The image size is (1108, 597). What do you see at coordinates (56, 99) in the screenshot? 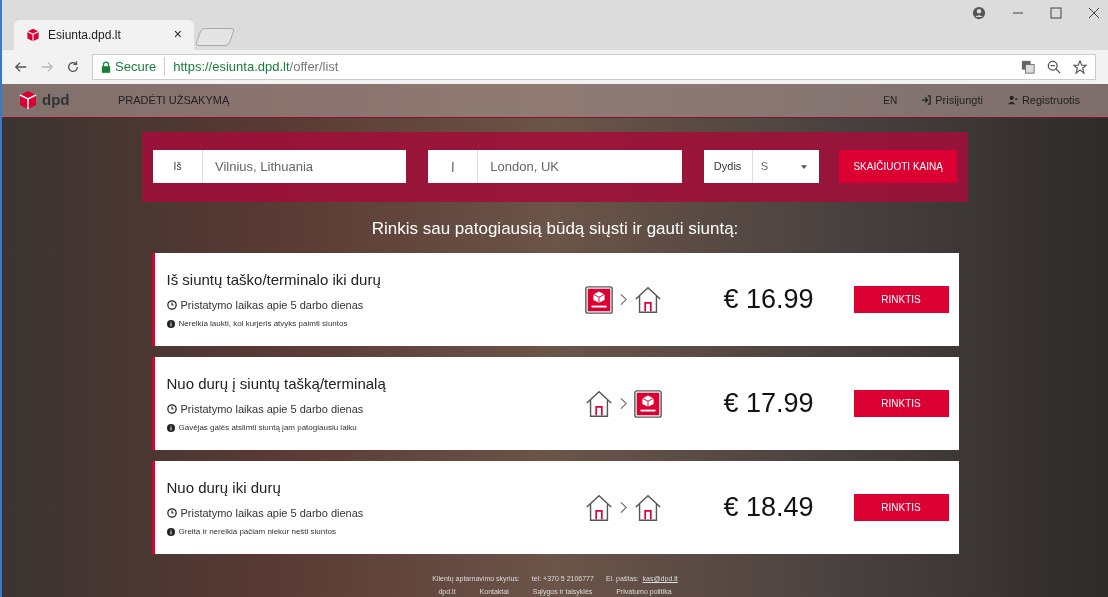
I see `logo-text: dpd` at bounding box center [56, 99].